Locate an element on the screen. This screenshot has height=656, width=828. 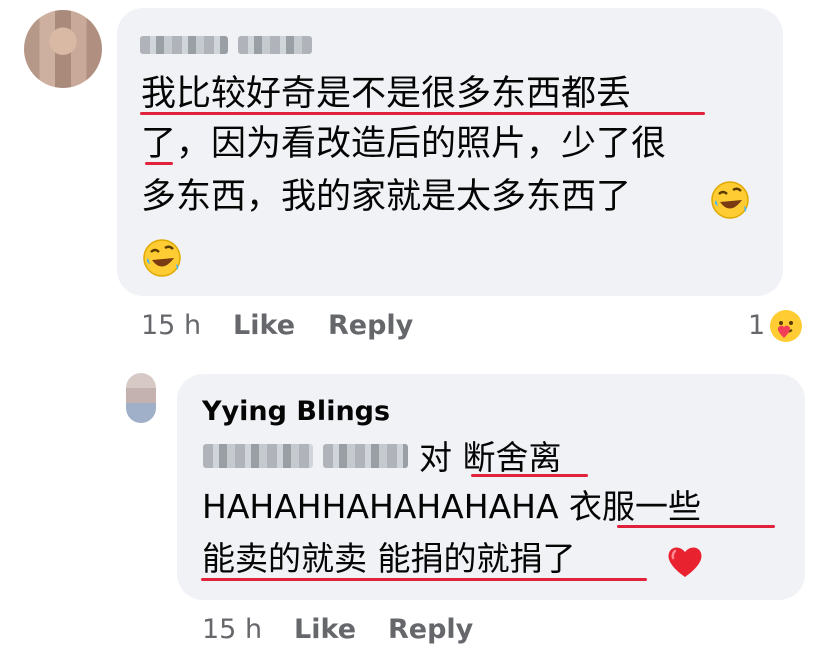
comment-text-line: 多东西，我的家就是太多东西了 is located at coordinates (386, 197).